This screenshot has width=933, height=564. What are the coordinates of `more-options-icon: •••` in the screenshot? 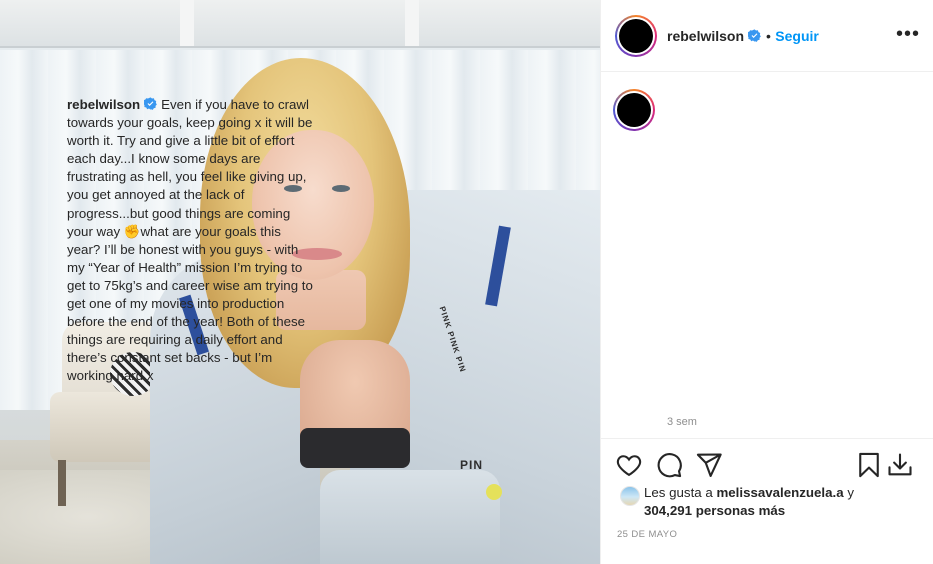 It's located at (908, 34).